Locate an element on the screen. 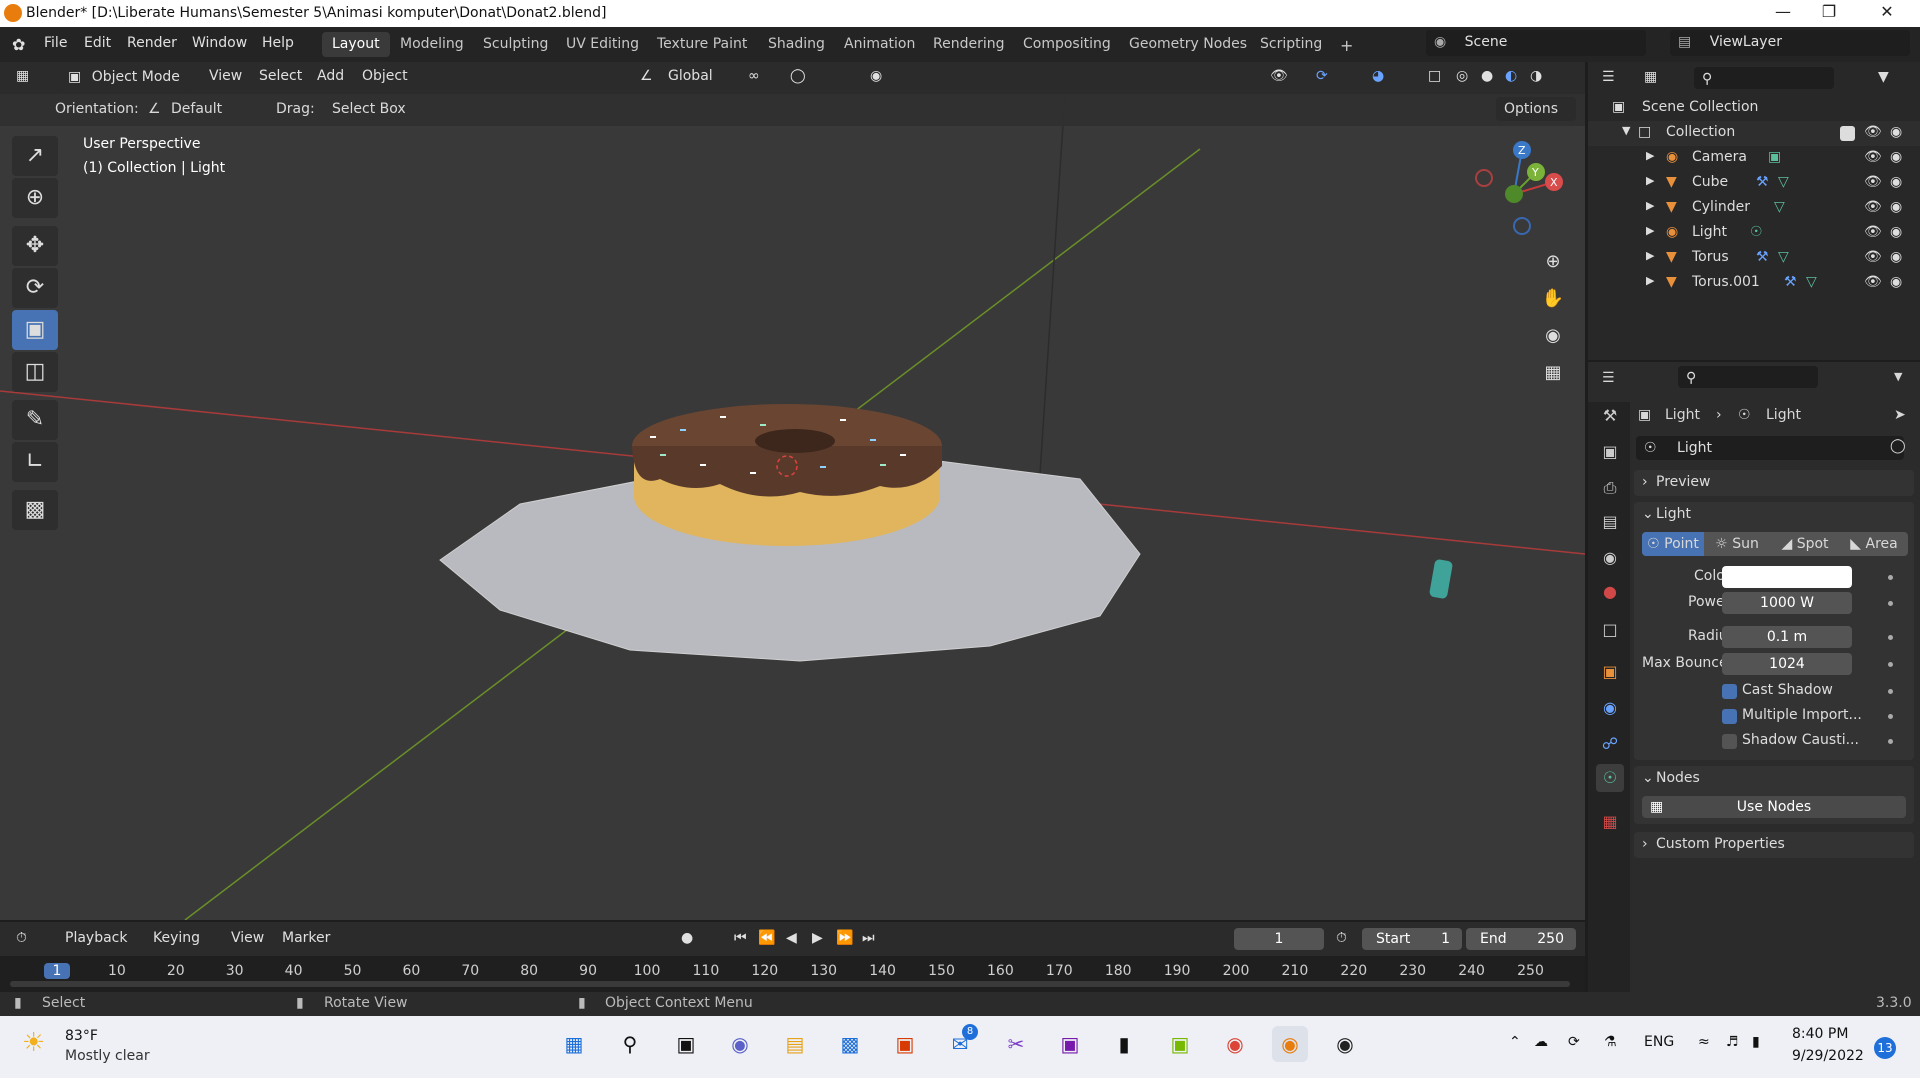 This screenshot has height=1078, width=1920. editor-type-icon: ▦ is located at coordinates (22, 76).